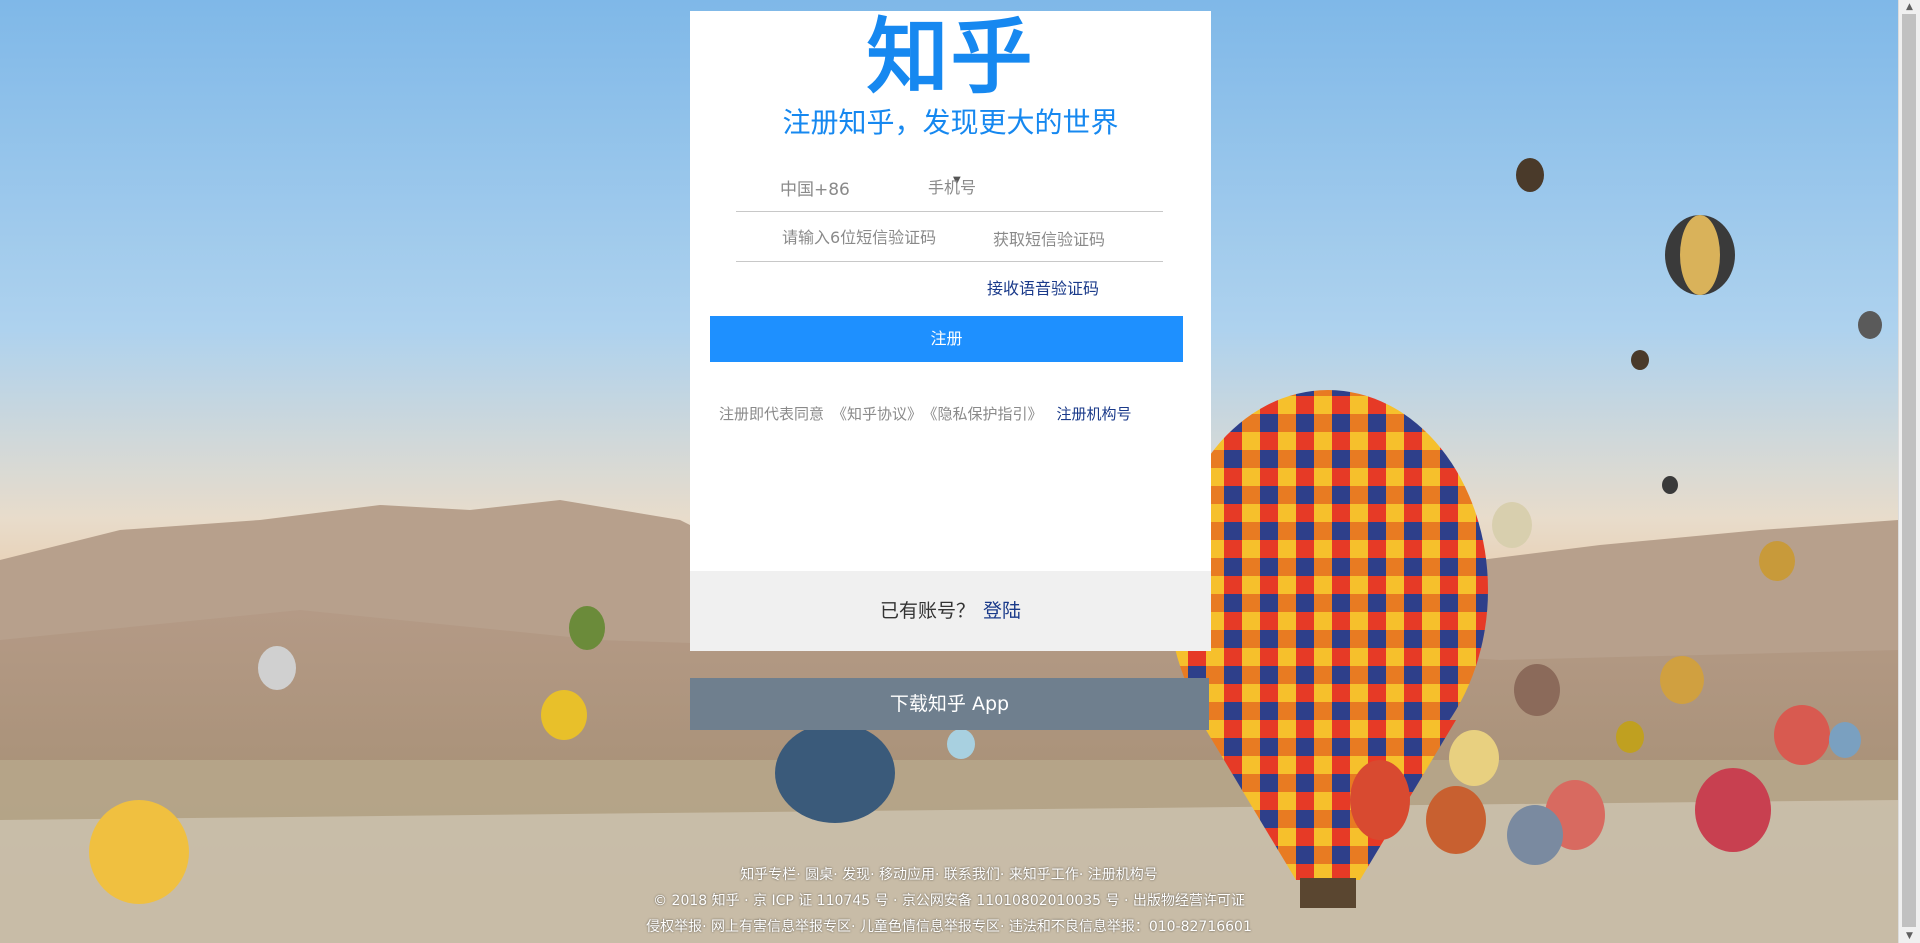 The height and width of the screenshot is (943, 1920). What do you see at coordinates (907, 875) in the screenshot?
I see `footer-link: 移动应用` at bounding box center [907, 875].